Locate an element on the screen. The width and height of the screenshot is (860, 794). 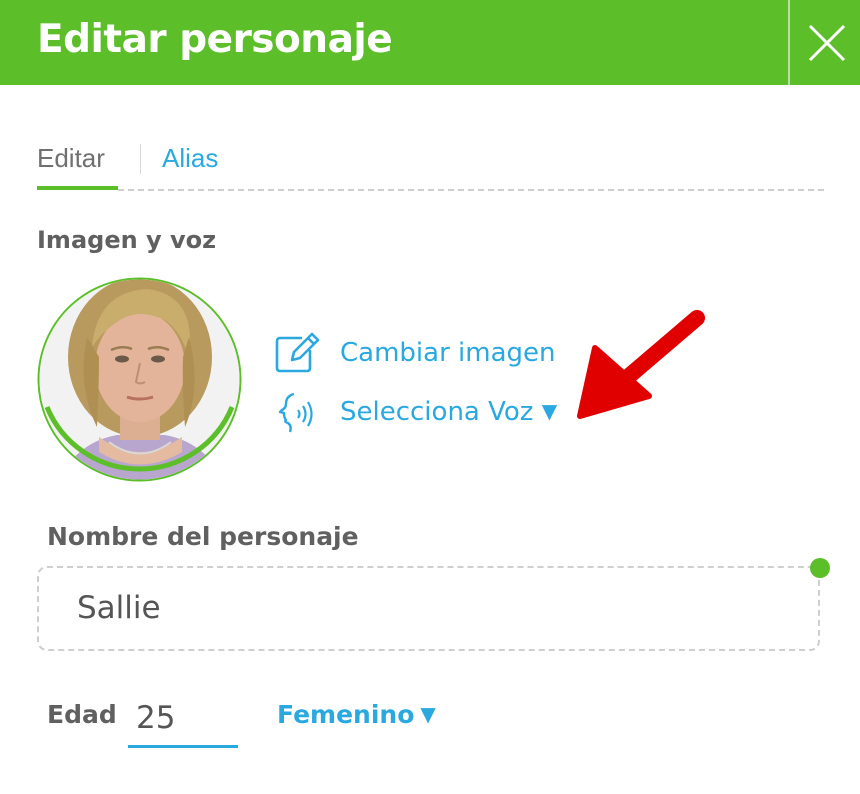
tab-separator is located at coordinates (140, 159).